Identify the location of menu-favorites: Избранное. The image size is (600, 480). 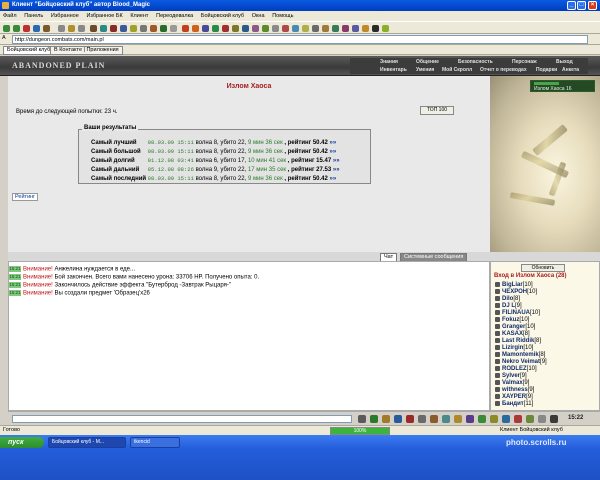
(65, 16).